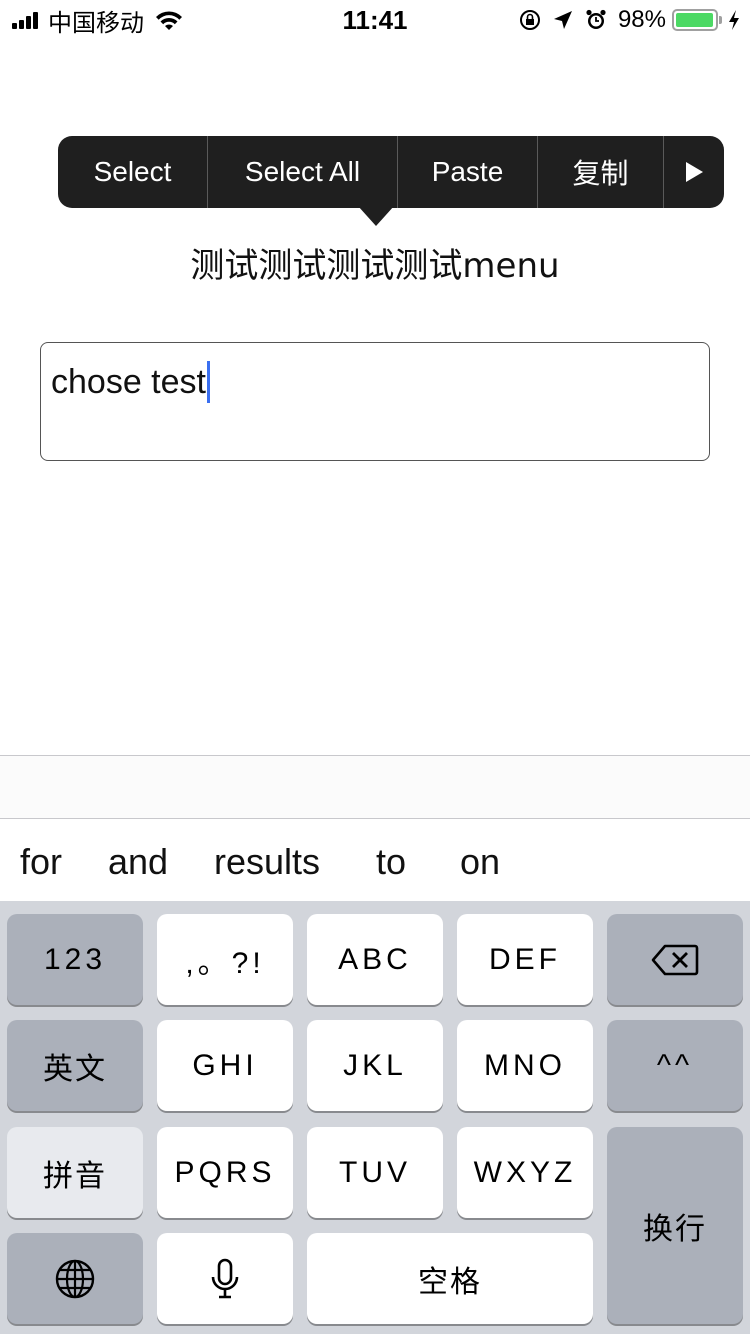 The height and width of the screenshot is (1334, 750). Describe the element at coordinates (563, 20) in the screenshot. I see `location-arrow-icon` at that location.